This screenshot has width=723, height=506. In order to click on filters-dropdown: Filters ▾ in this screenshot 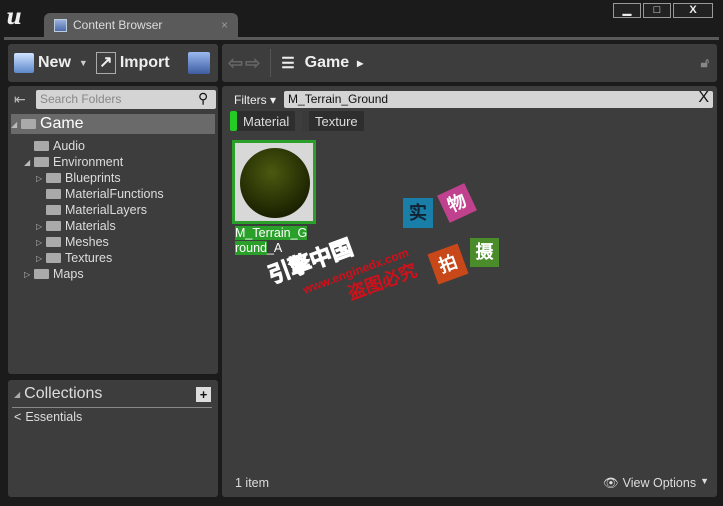, I will do `click(255, 100)`.